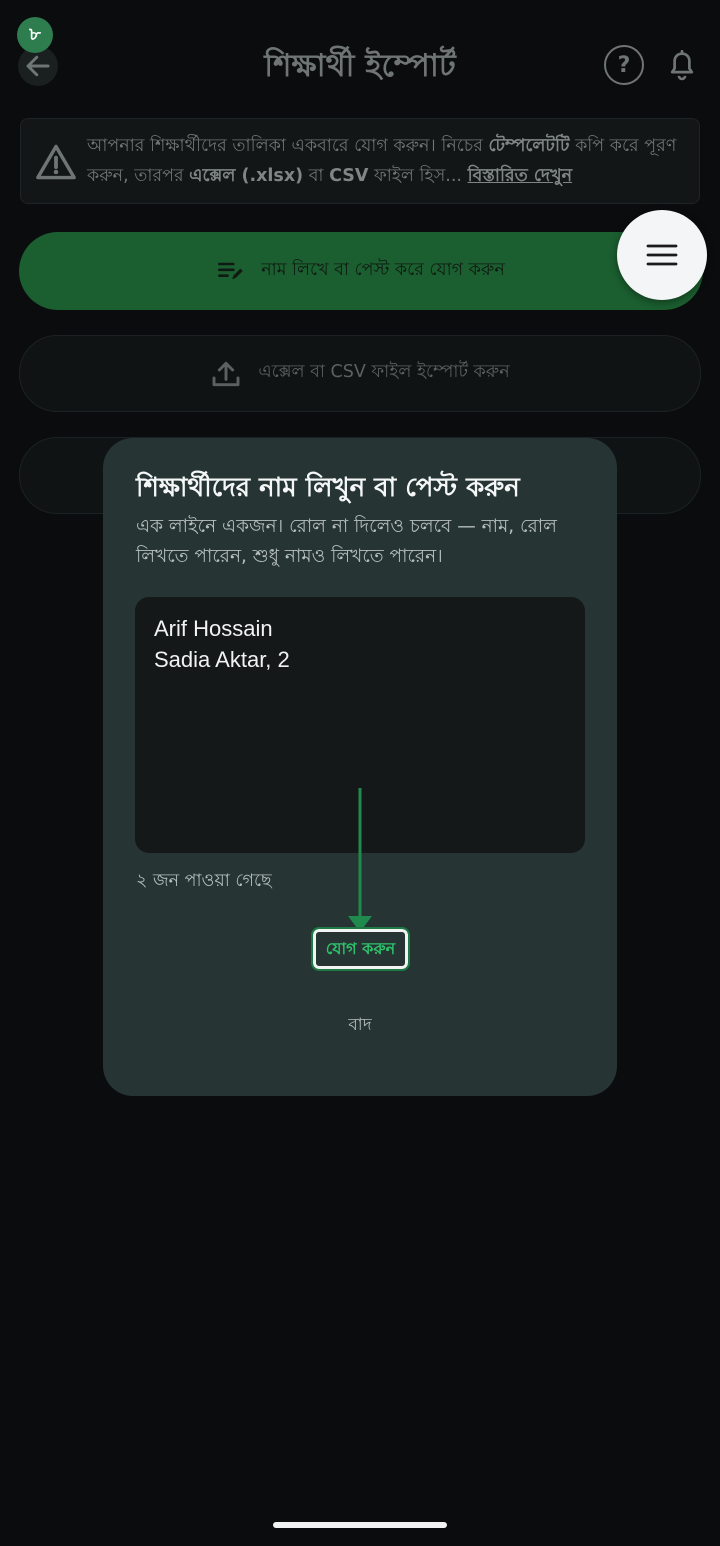  Describe the element at coordinates (35, 35) in the screenshot. I see `step-badge: ৮` at that location.